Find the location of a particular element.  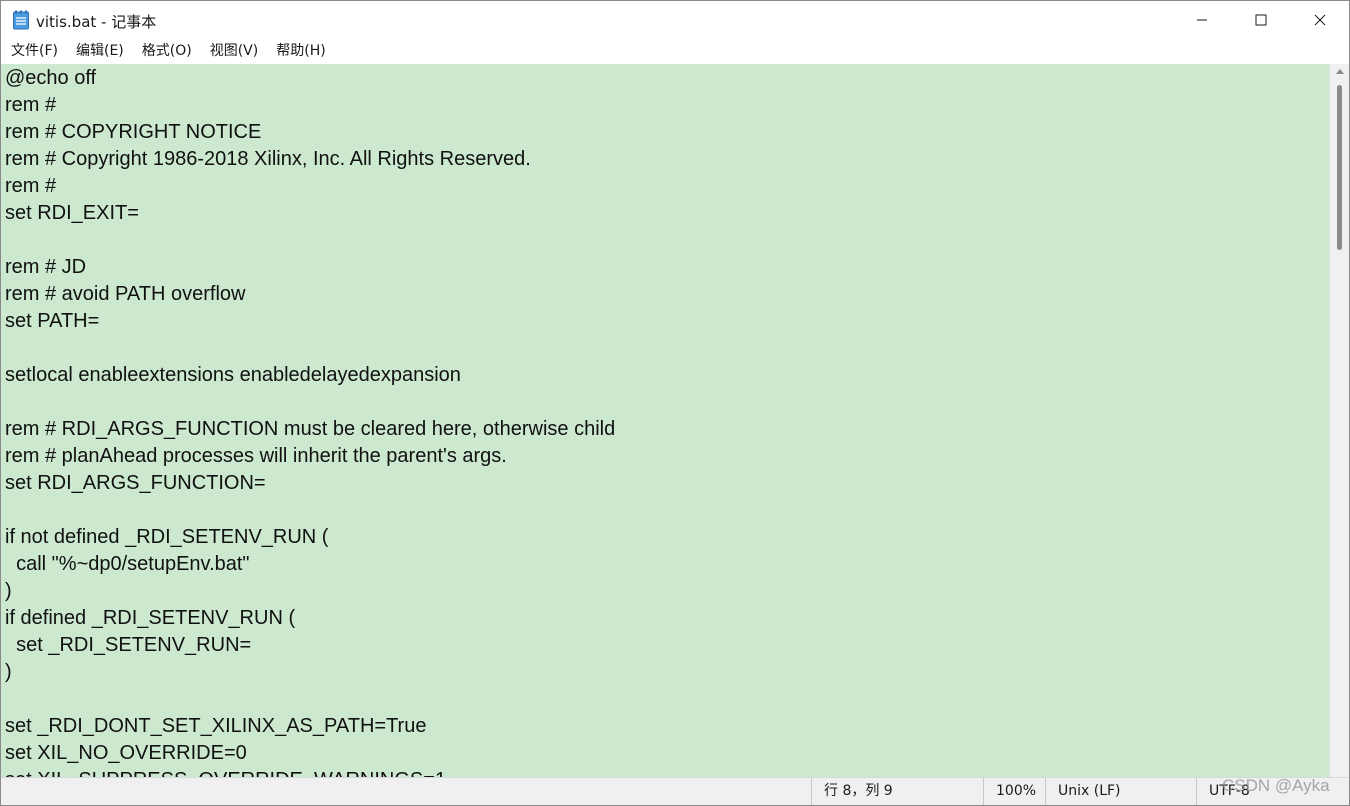

maximize-button is located at coordinates (1261, 20).